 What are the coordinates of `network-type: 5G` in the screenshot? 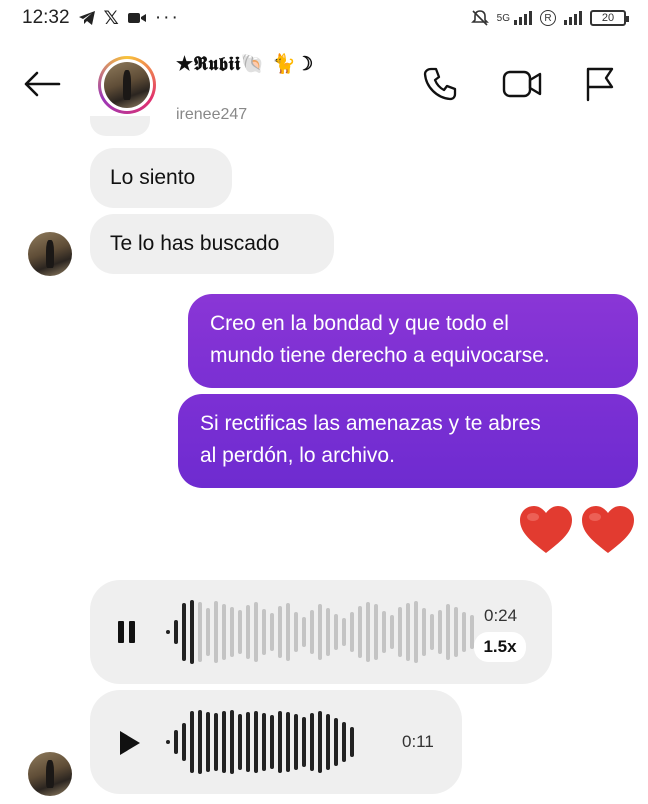 It's located at (503, 18).